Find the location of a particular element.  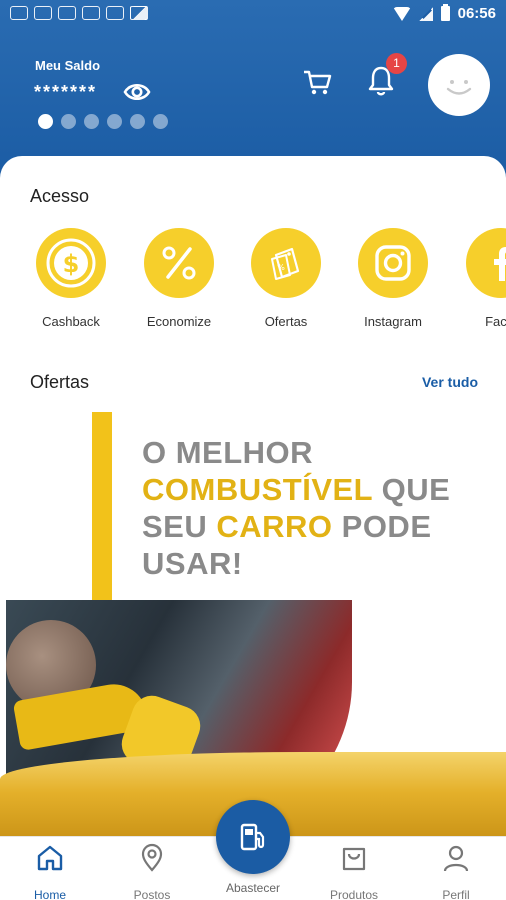

cart-icon is located at coordinates (317, 82).